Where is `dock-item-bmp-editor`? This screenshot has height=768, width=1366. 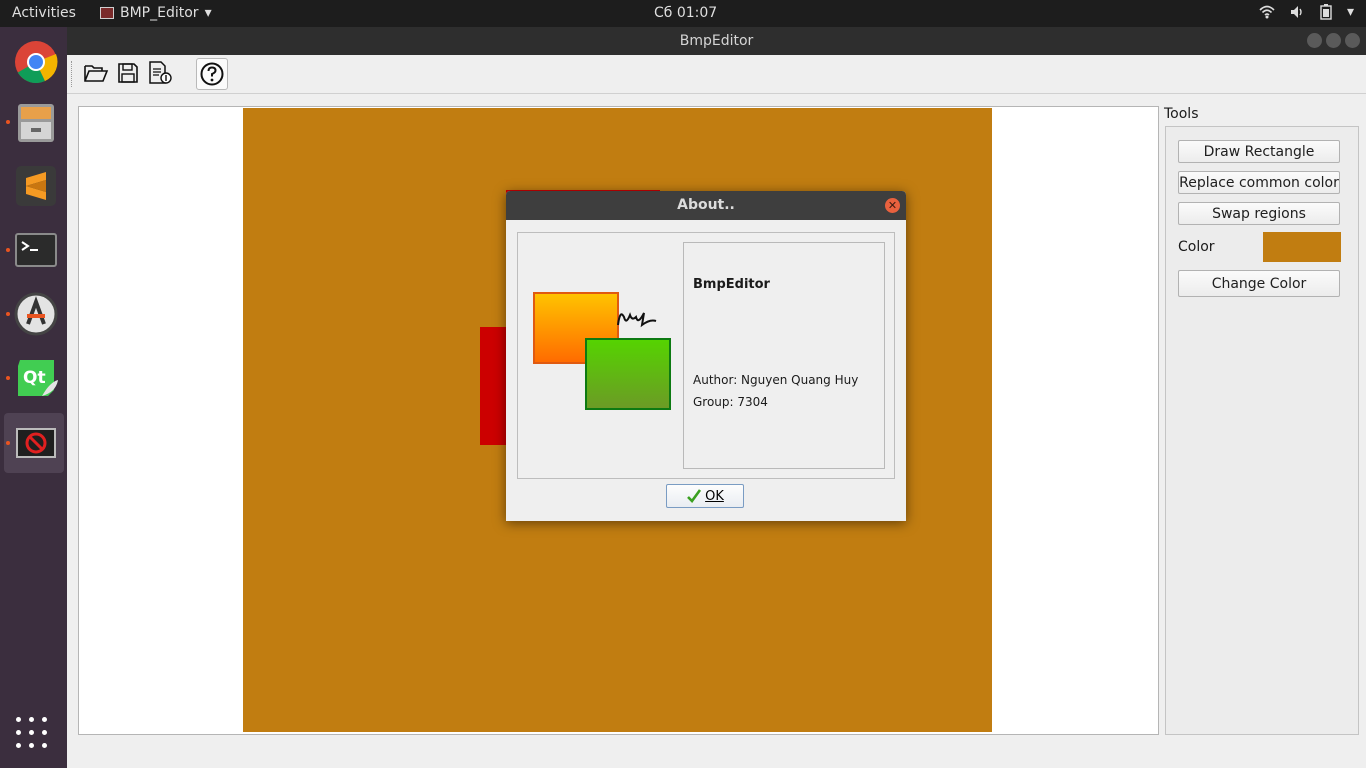
dock-item-bmp-editor is located at coordinates (34, 443).